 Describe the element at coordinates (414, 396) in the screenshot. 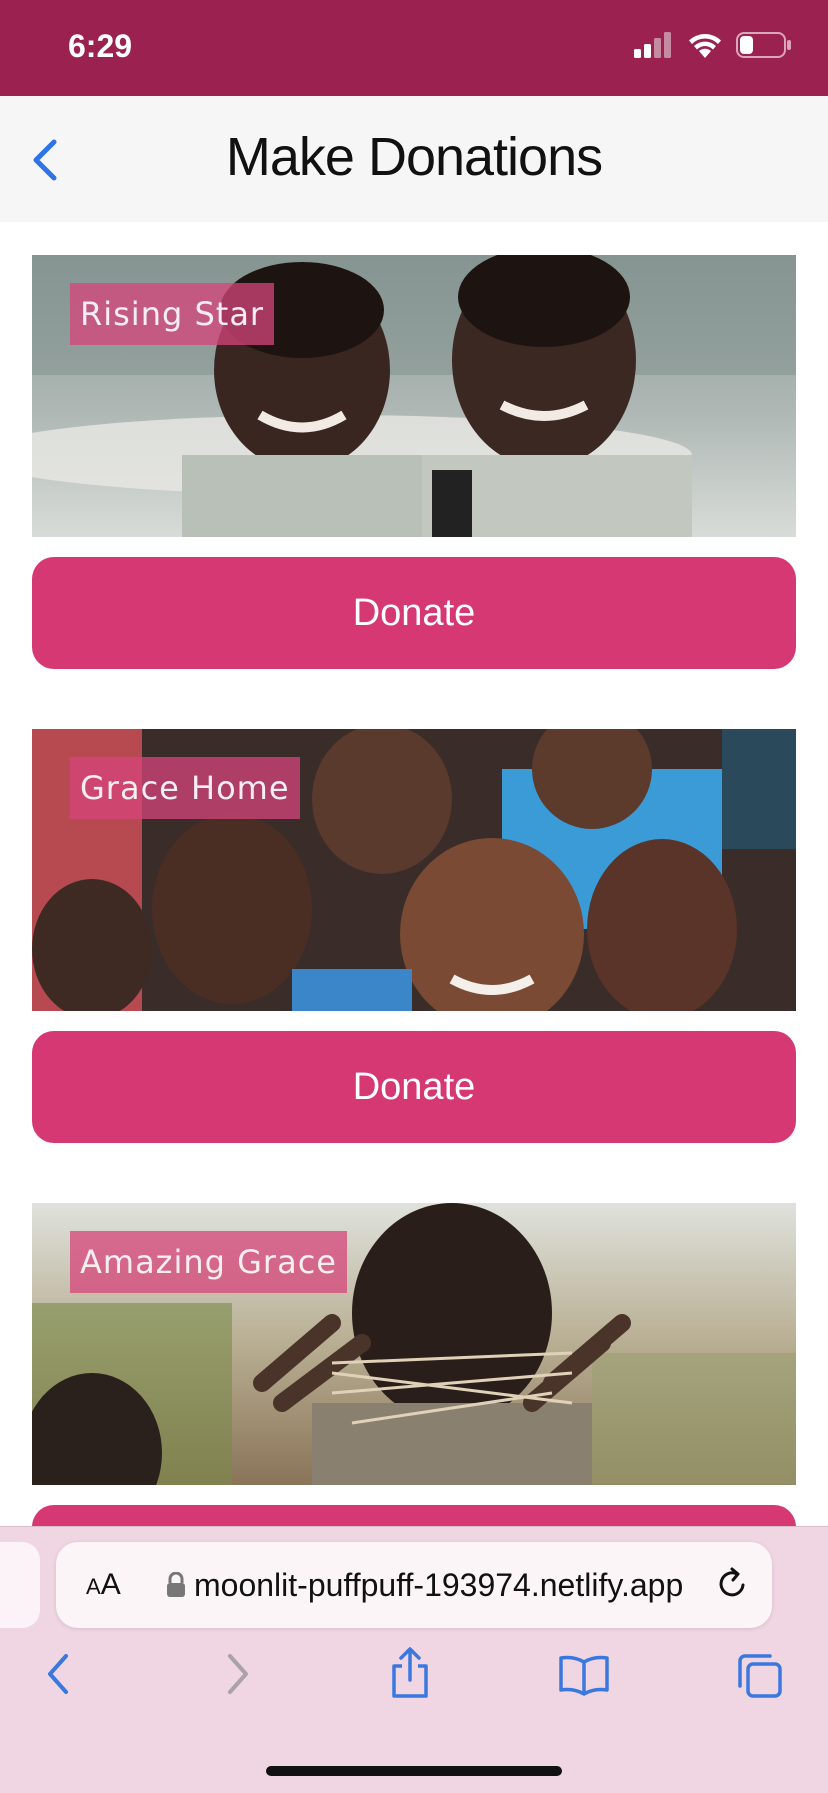

I see `rising-star-image: Rising Star` at that location.